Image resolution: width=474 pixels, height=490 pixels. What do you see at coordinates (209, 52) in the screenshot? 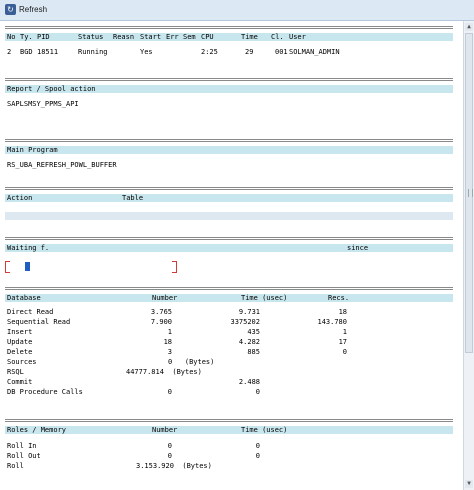
I see `process-cpu: 2:25` at bounding box center [209, 52].